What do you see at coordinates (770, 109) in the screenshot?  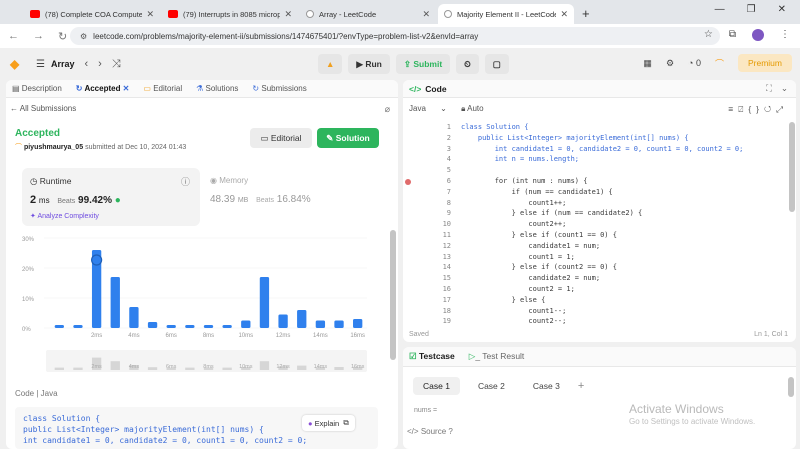 I see `reset-icon: ↺` at bounding box center [770, 109].